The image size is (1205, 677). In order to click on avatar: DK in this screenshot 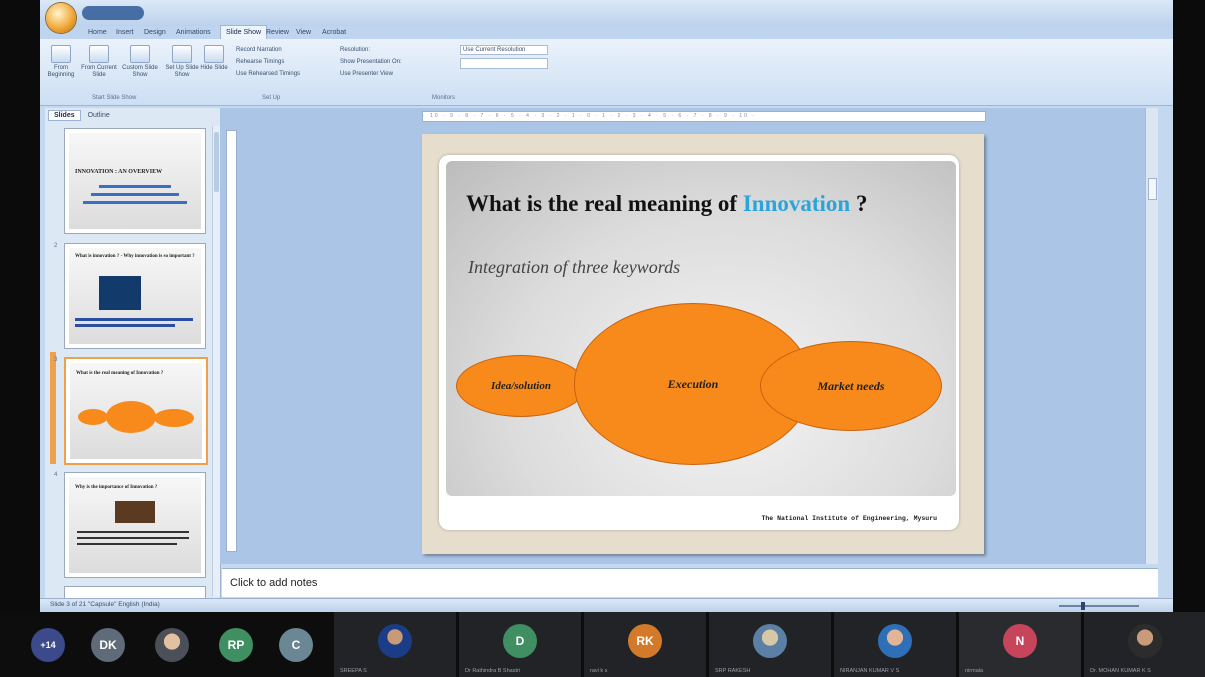, I will do `click(108, 645)`.